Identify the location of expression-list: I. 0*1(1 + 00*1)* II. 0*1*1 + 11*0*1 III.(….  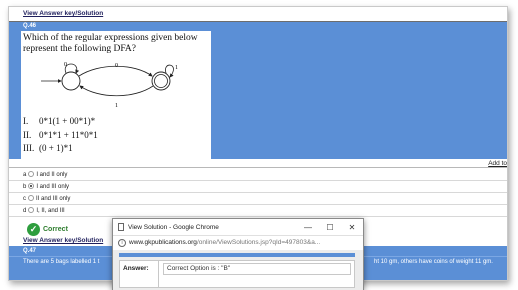
(60, 135).